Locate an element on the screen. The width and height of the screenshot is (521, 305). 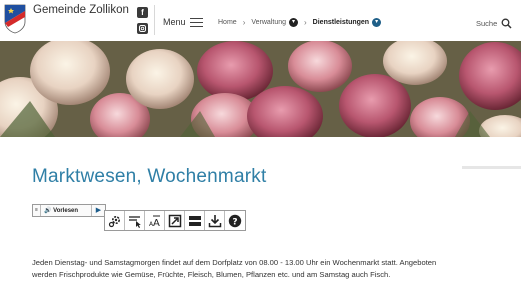
search-button: Suche is located at coordinates (494, 23).